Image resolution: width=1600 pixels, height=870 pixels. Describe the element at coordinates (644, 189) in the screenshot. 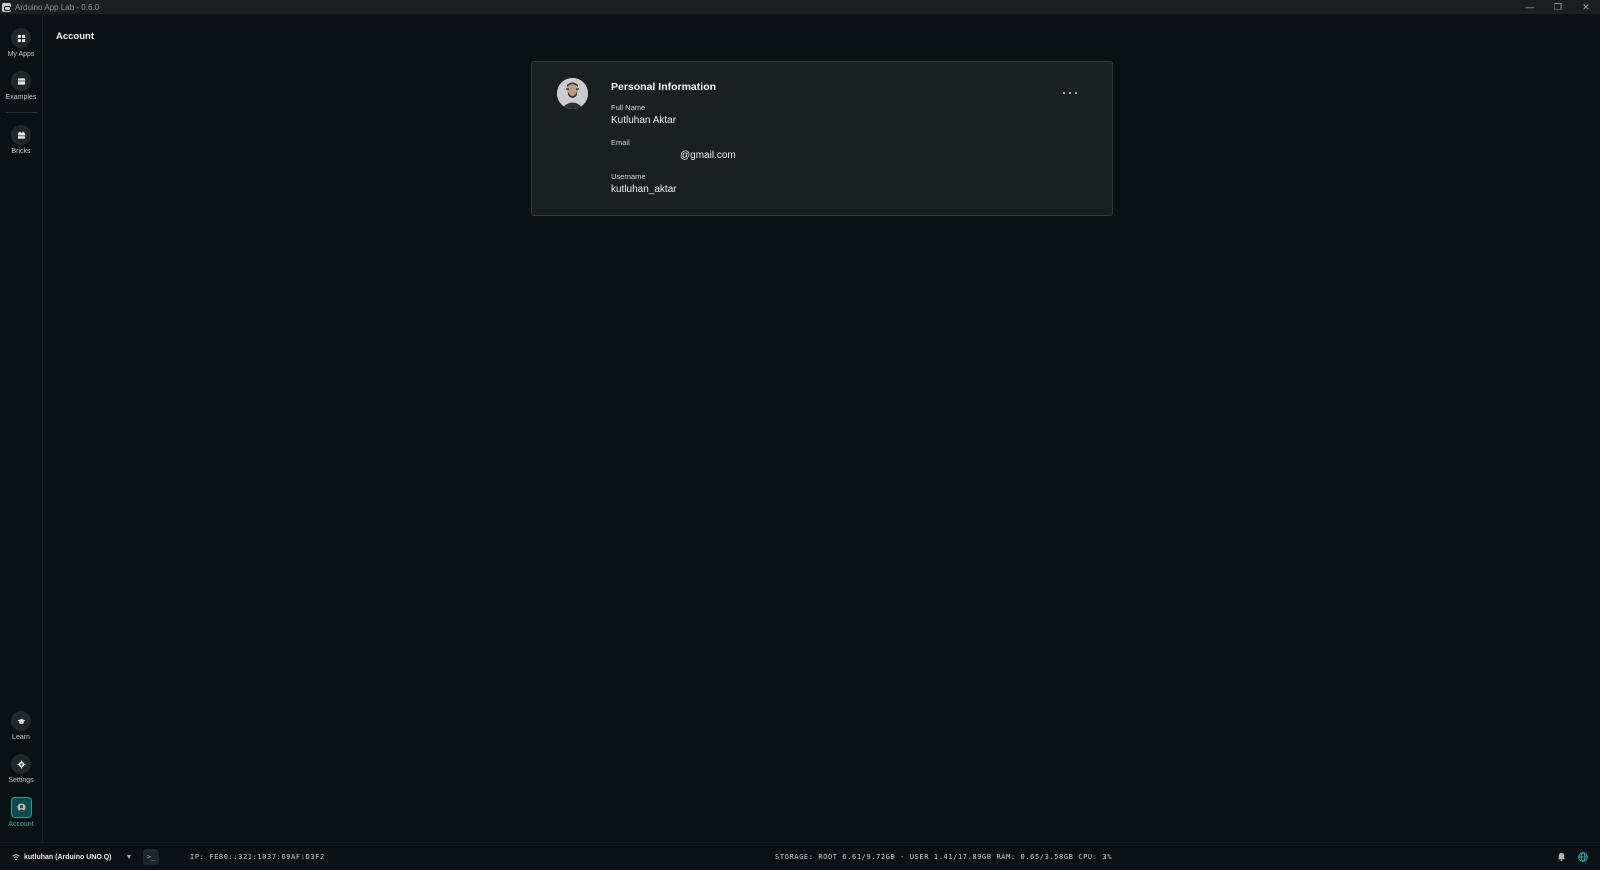

I see `username-value: kutluhan_aktar` at that location.